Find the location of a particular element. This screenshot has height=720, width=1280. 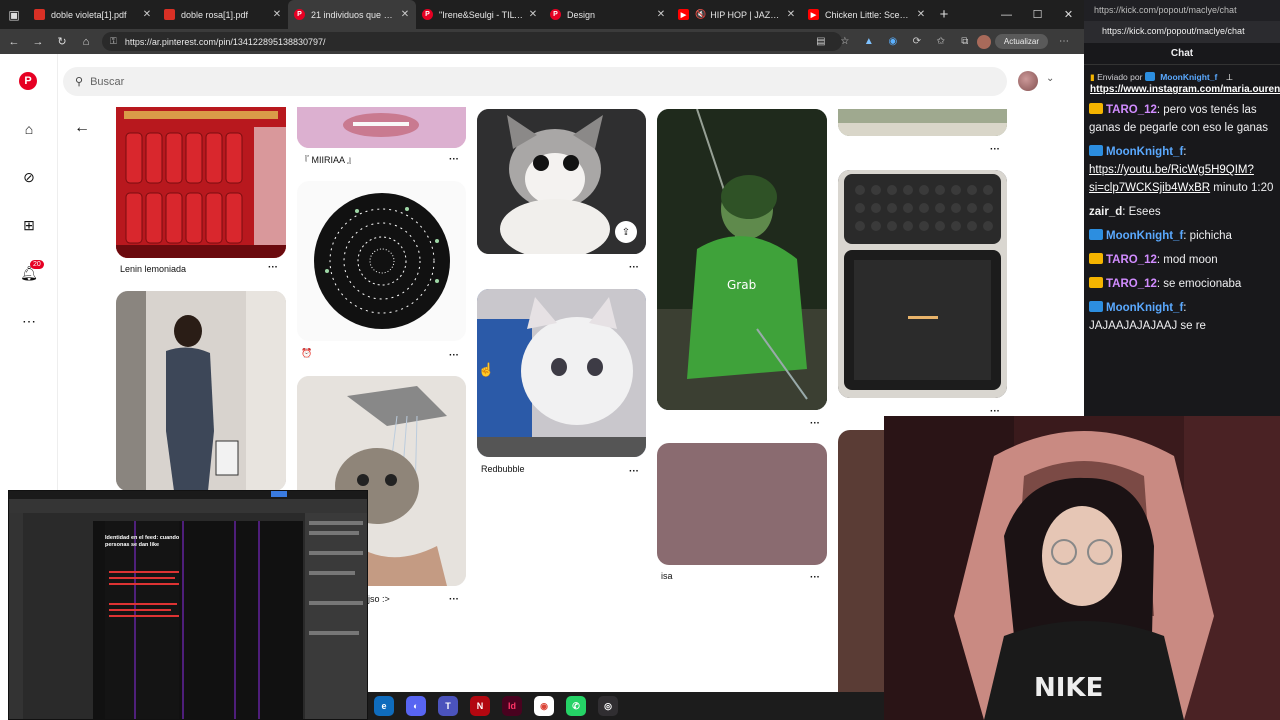

whatsapp-app-icon: ✆ is located at coordinates (576, 706).